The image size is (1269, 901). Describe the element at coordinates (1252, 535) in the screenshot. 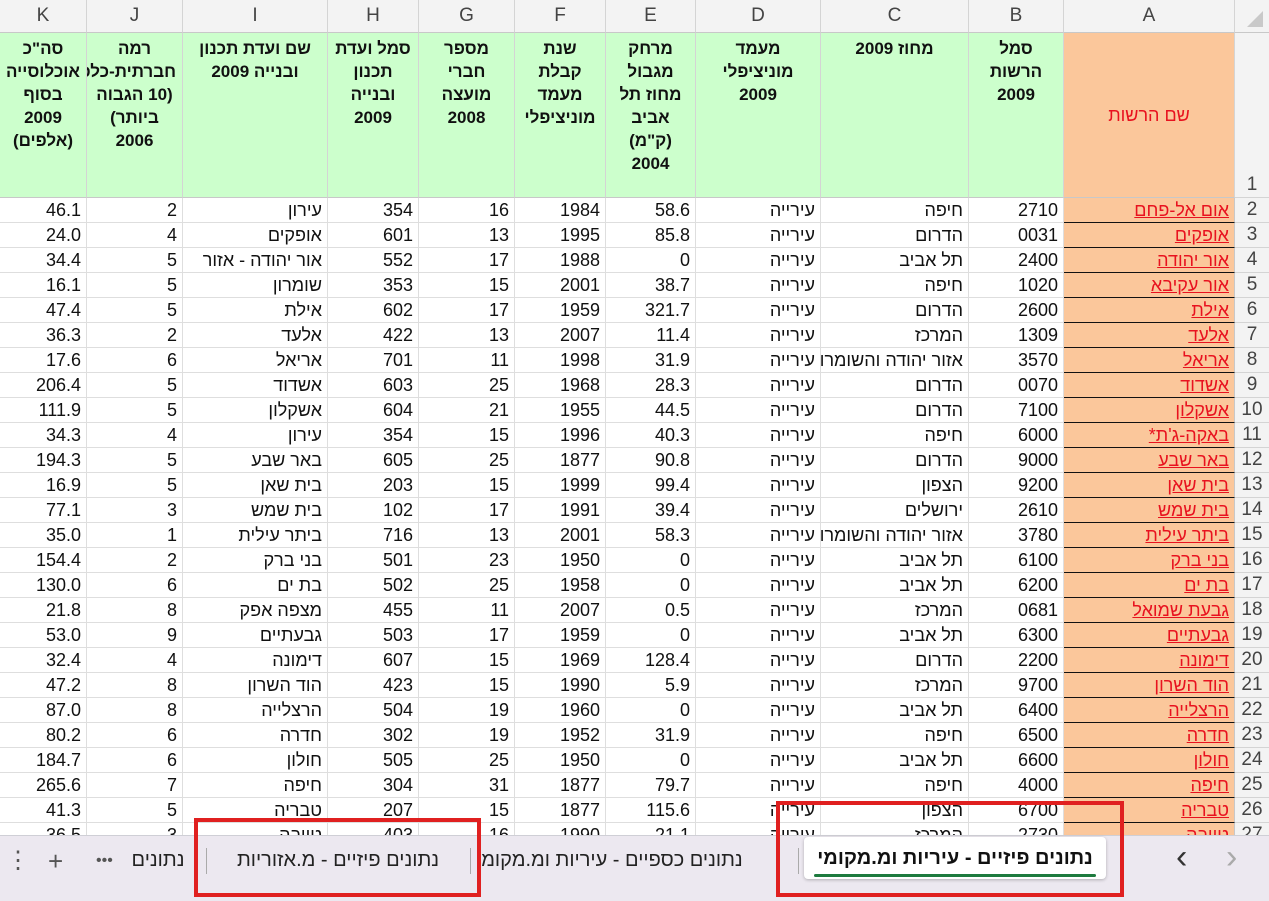

I see `row-header: 15` at that location.